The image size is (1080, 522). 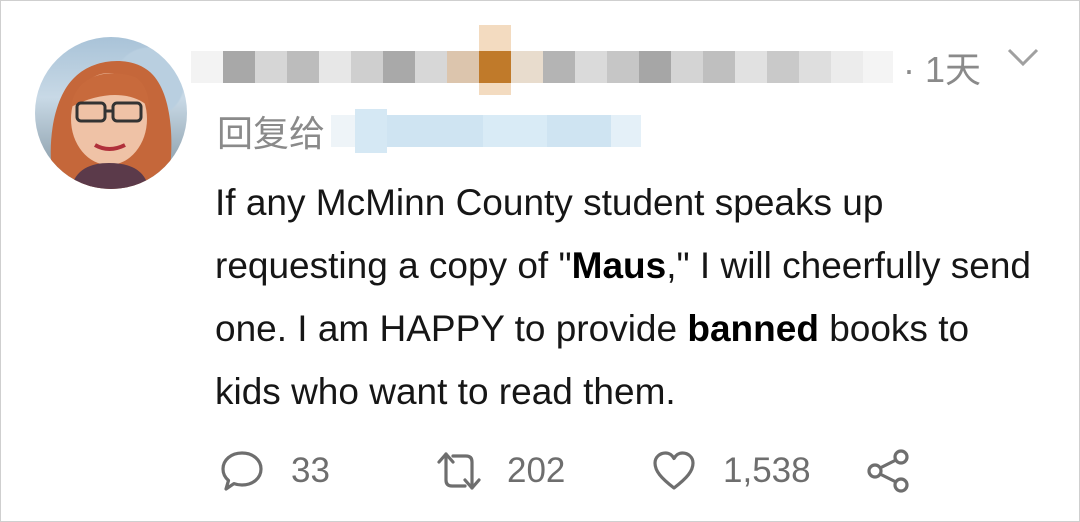 I want to click on tweet-actions: 33 202 1,538, so click(x=540, y=471).